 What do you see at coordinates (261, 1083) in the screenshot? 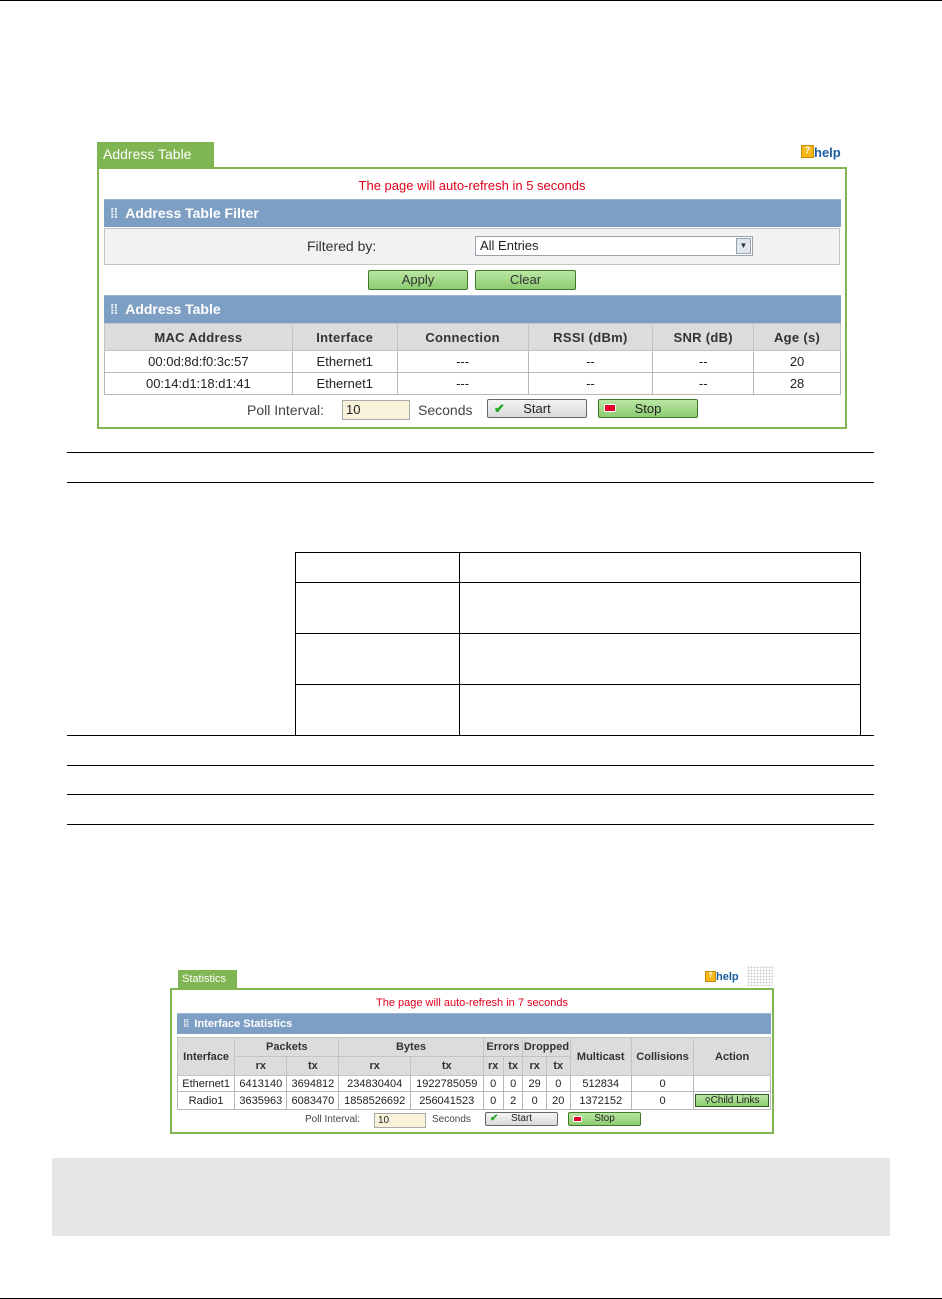
I see `packets-rx-cell: 6413140` at bounding box center [261, 1083].